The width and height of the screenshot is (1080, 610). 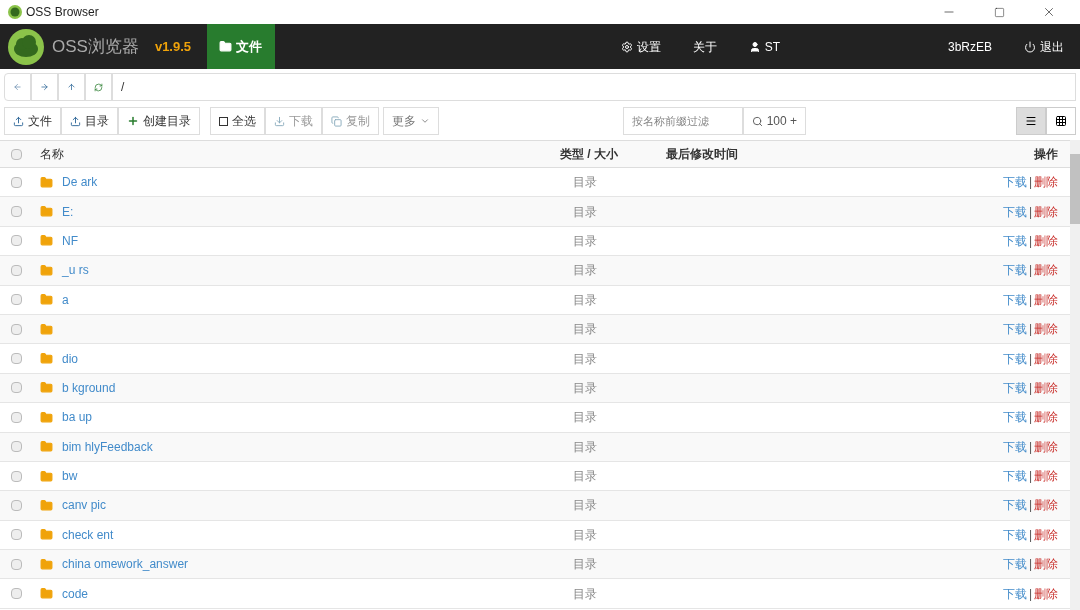 What do you see at coordinates (107, 446) in the screenshot?
I see `folder-name-link: bim hlyFeedback` at bounding box center [107, 446].